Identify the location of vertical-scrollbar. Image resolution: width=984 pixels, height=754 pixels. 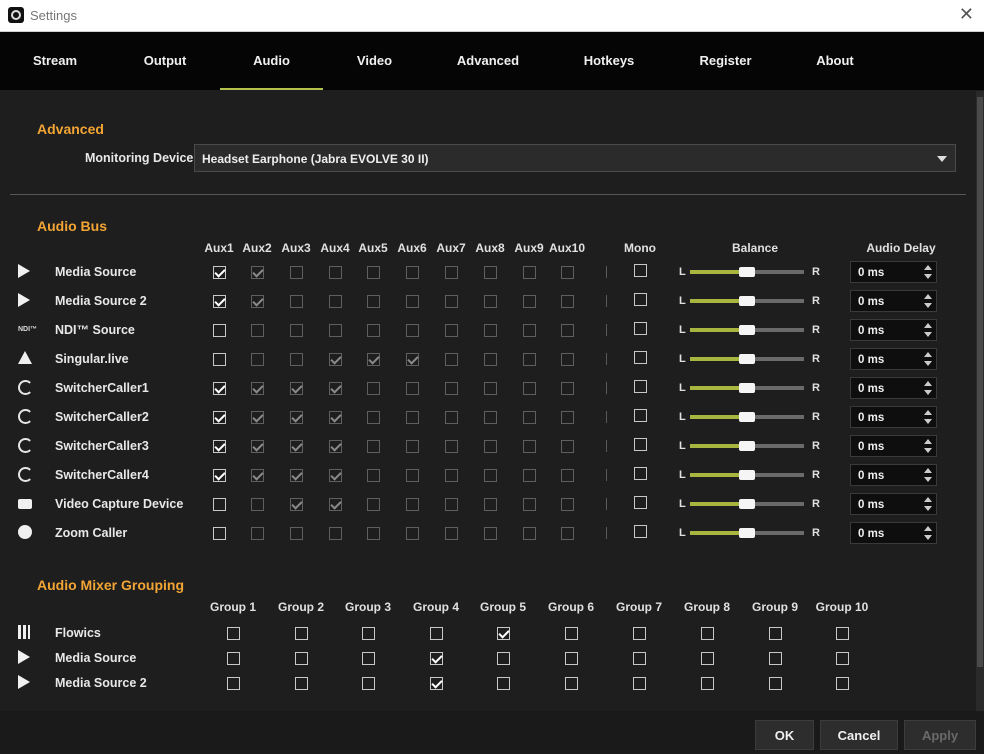
(980, 401).